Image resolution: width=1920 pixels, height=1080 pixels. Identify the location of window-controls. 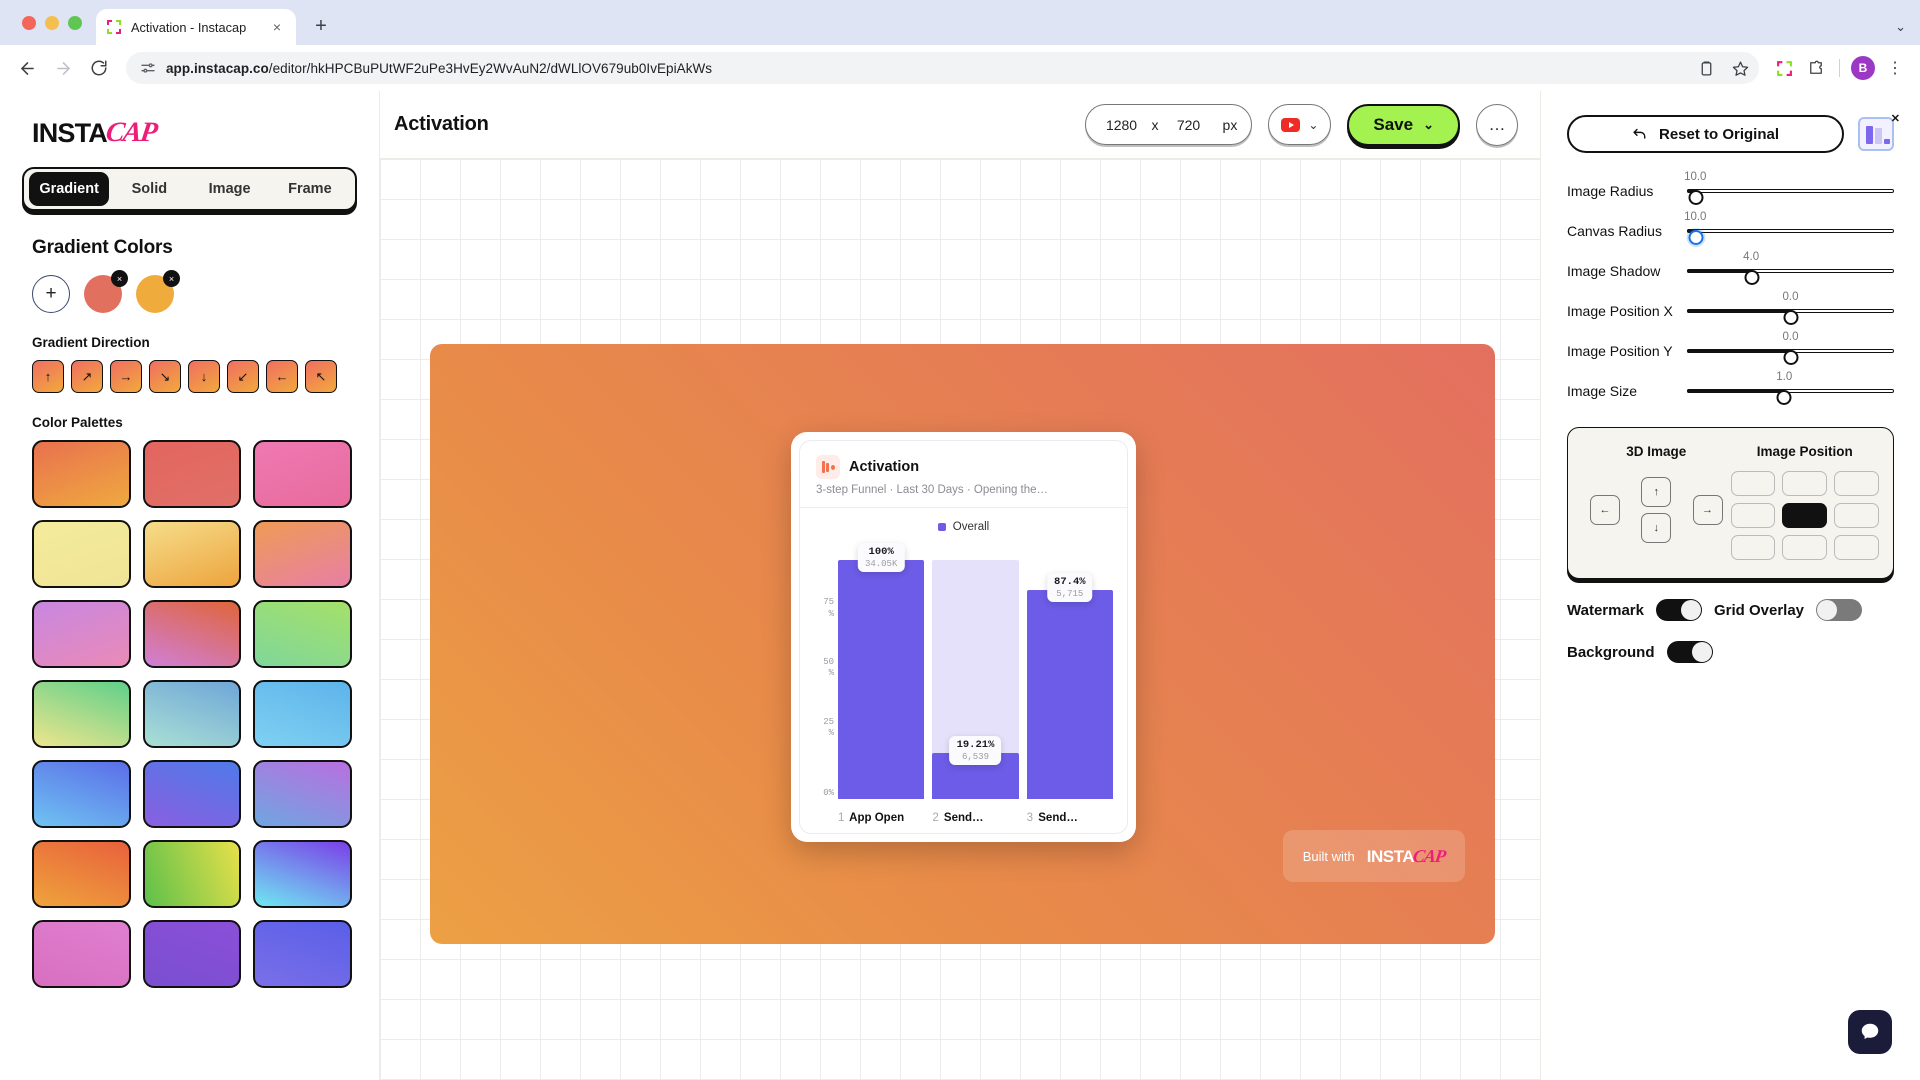
(55, 22).